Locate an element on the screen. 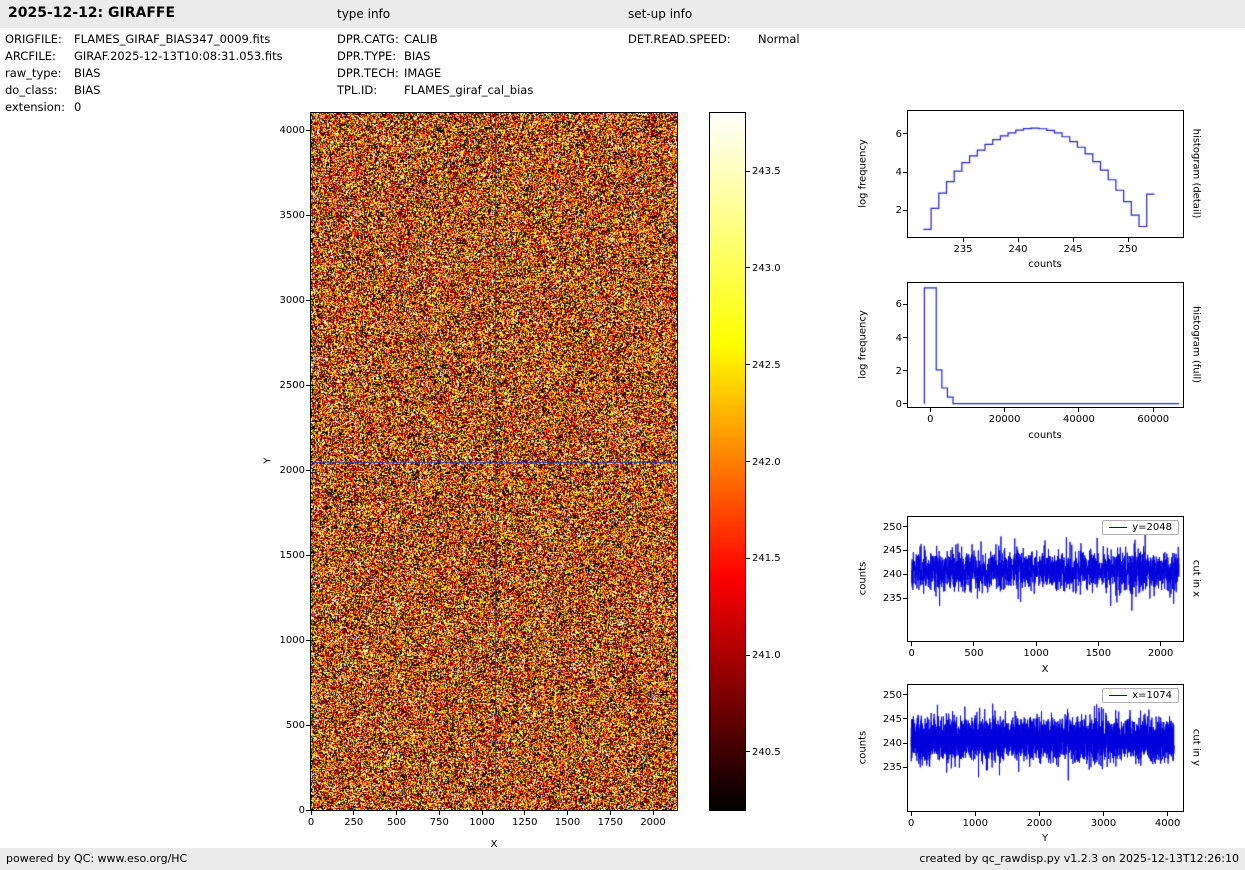 This screenshot has height=870, width=1245. cut-in-x-plot: y=2048 0 500 1000 1500 2000 235 240 245 250 is located at coordinates (1033, 587).